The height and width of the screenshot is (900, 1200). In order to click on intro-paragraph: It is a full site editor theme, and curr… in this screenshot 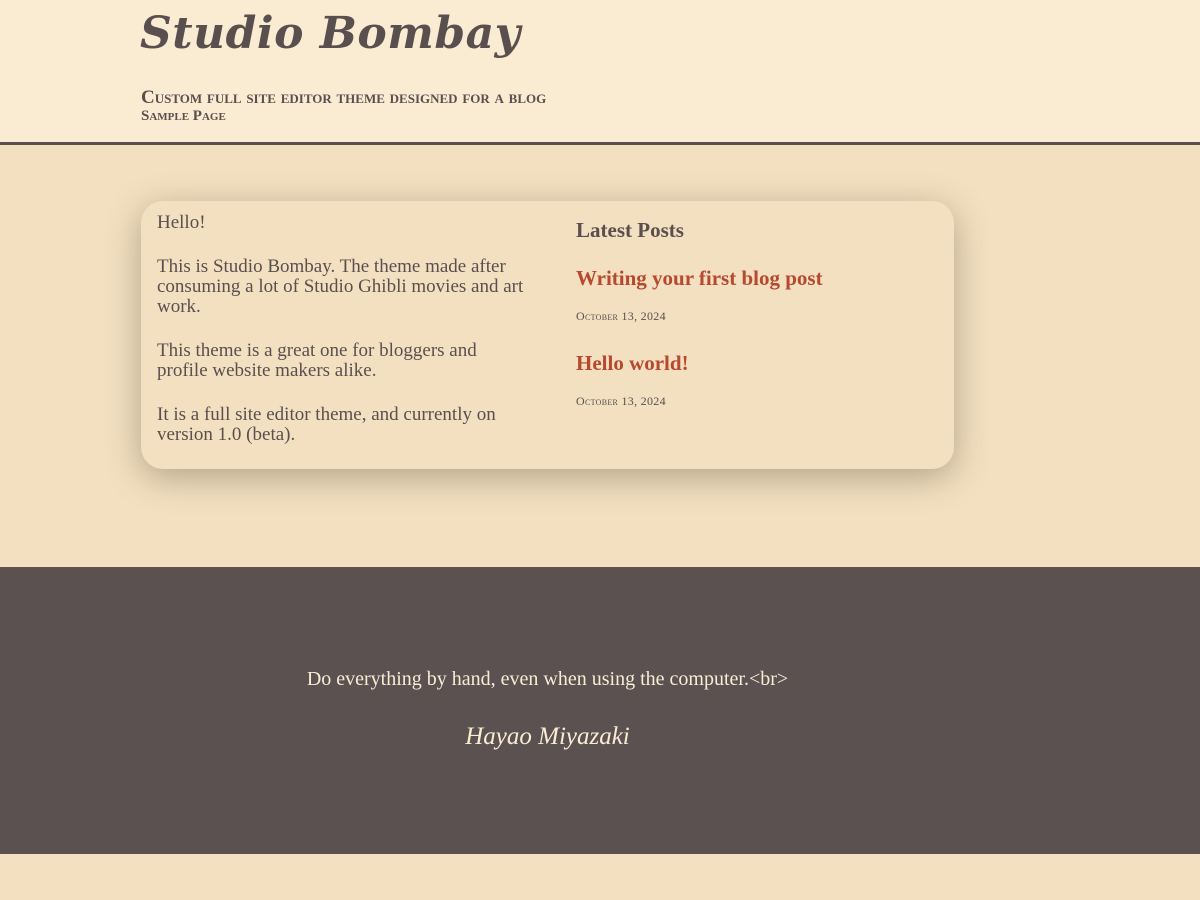, I will do `click(326, 424)`.